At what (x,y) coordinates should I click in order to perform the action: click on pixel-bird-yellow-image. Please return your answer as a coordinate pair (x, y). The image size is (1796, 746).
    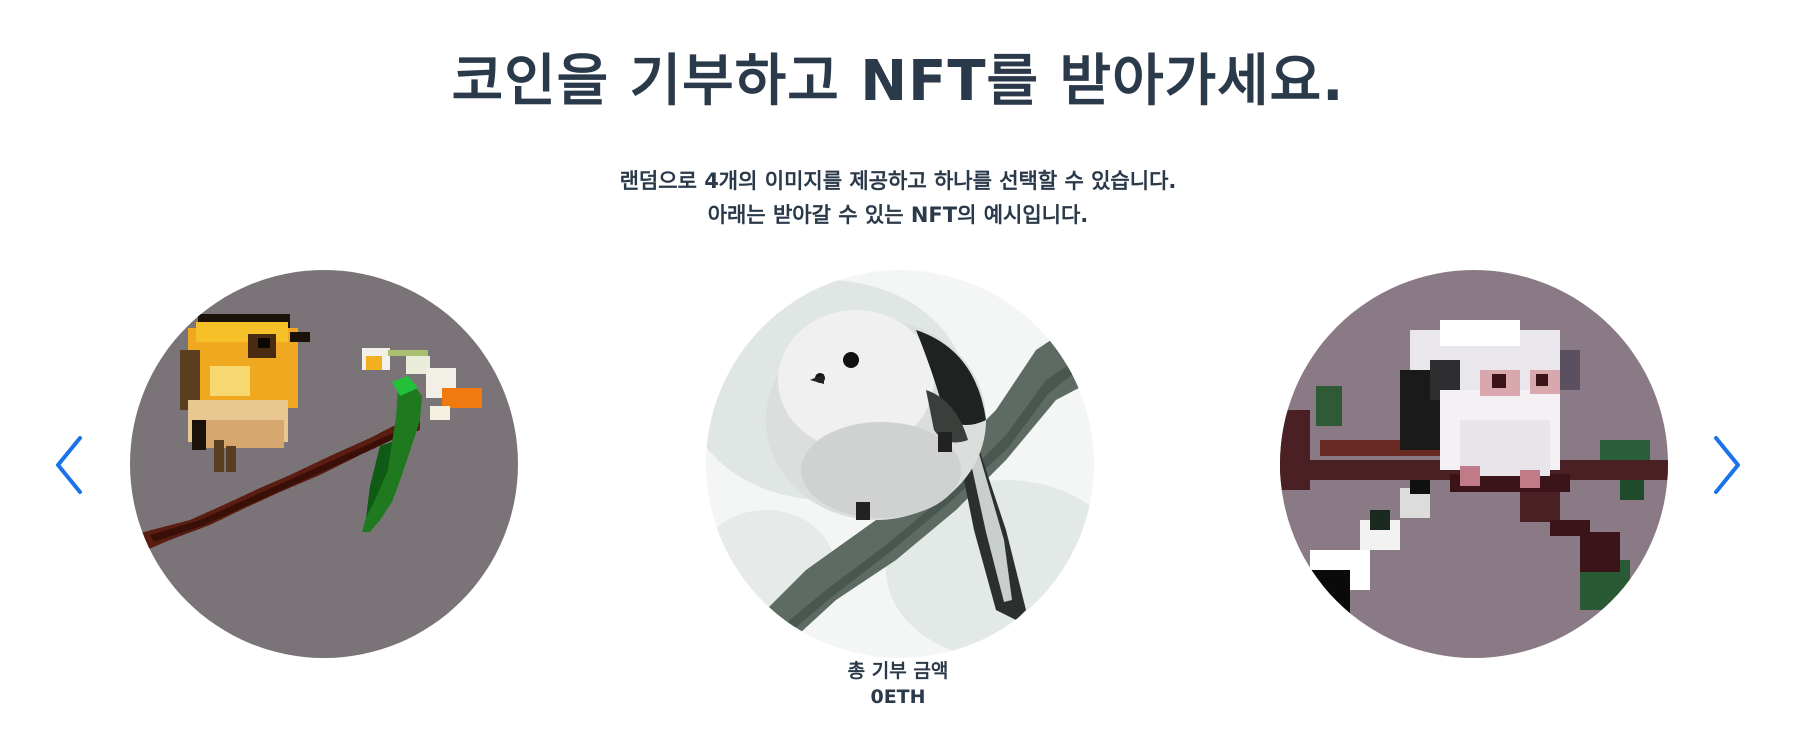
    Looking at the image, I should click on (324, 464).